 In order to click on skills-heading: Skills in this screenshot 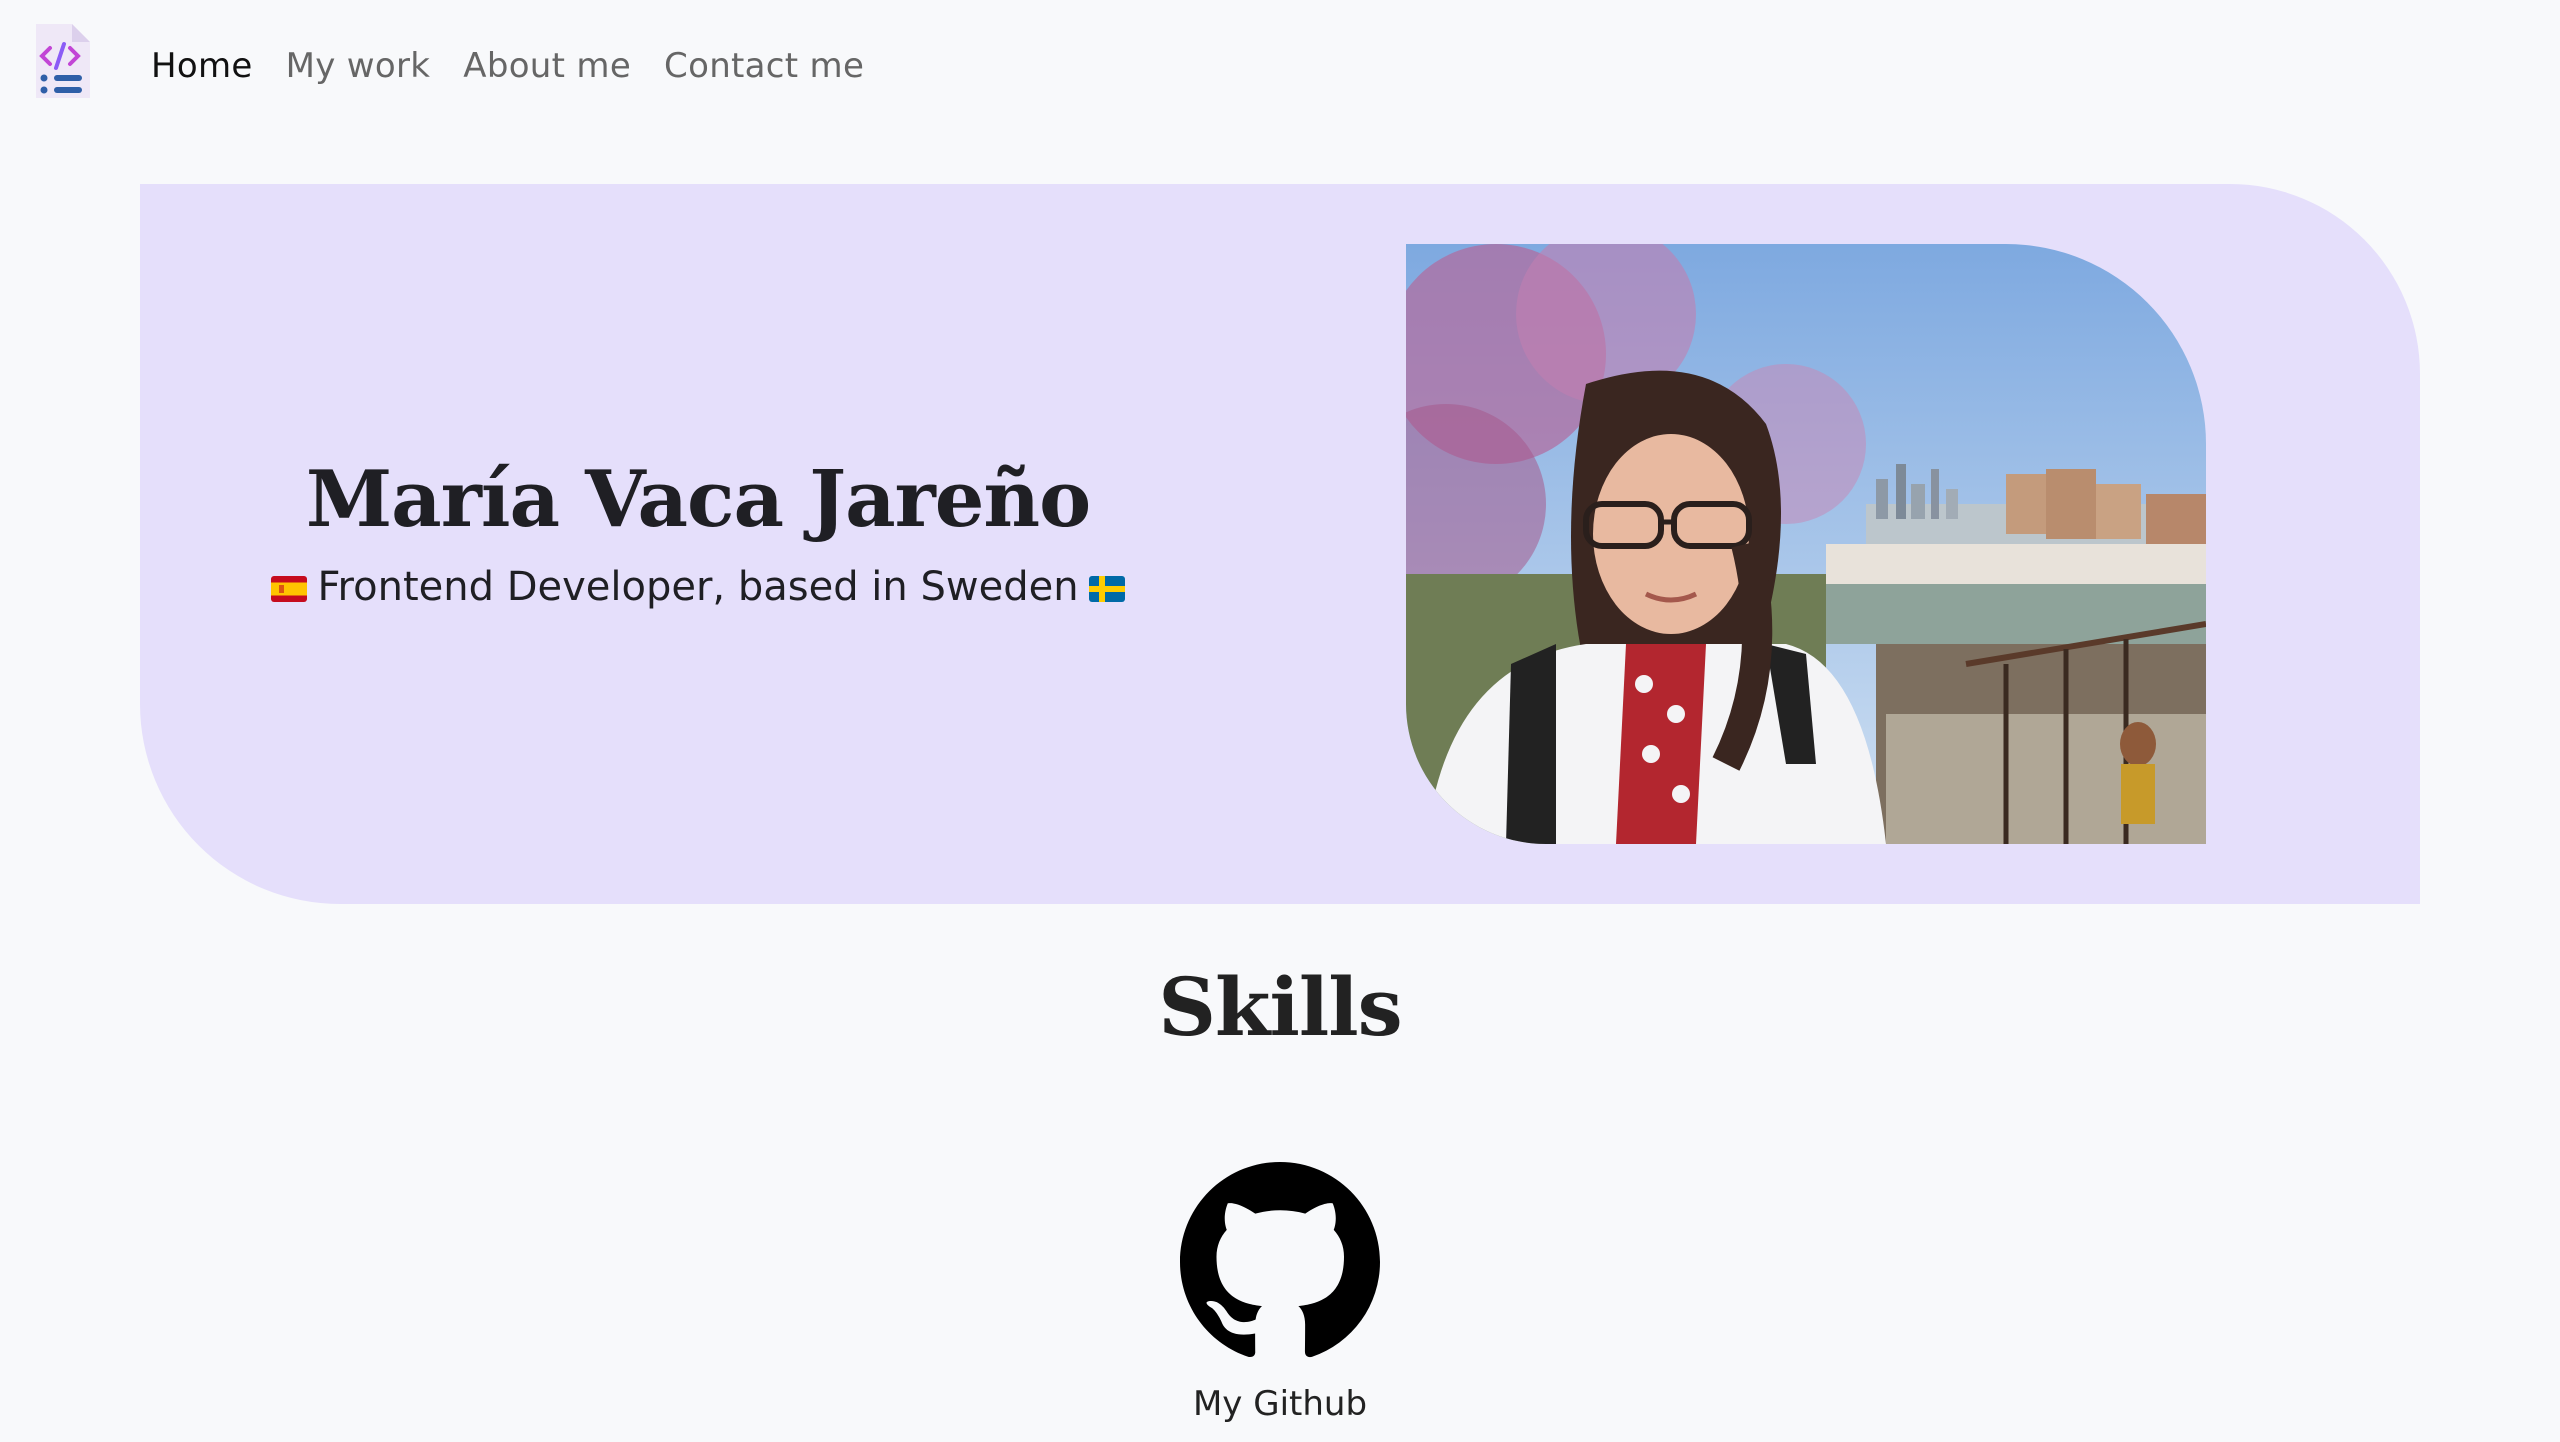, I will do `click(1280, 1007)`.